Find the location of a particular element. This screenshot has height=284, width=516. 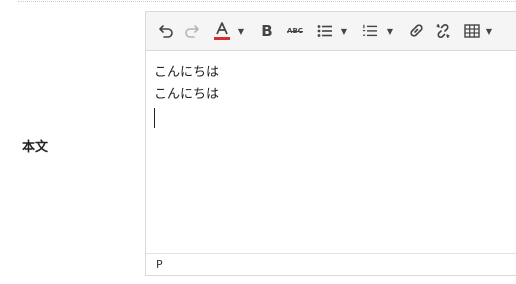

undo-button is located at coordinates (166, 31).